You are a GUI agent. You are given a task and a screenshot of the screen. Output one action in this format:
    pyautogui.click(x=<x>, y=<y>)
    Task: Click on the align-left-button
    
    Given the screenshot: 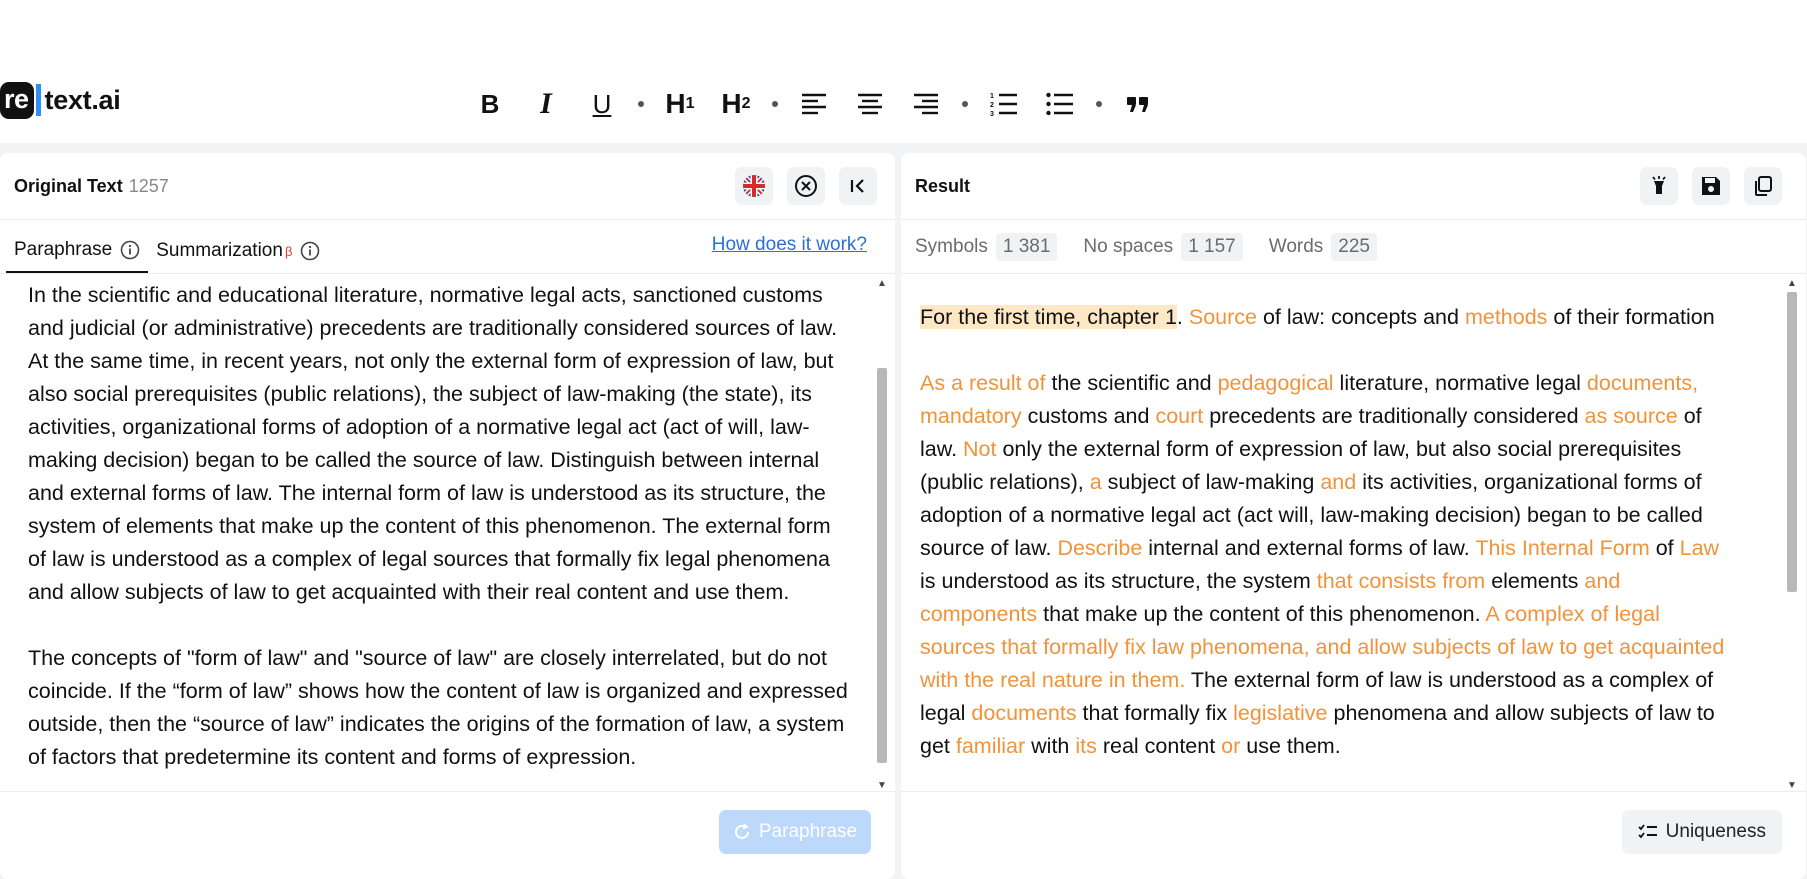 What is the action you would take?
    pyautogui.click(x=814, y=104)
    